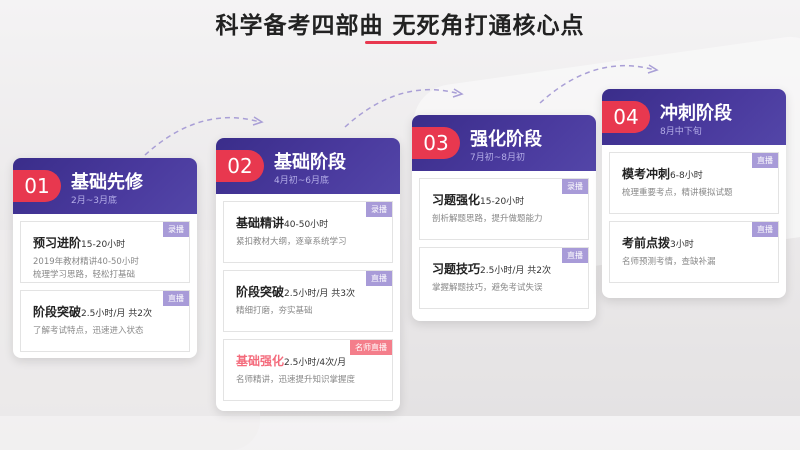 This screenshot has height=450, width=800. I want to click on course-desc-line: 精细打磨，夯实基础, so click(274, 311).